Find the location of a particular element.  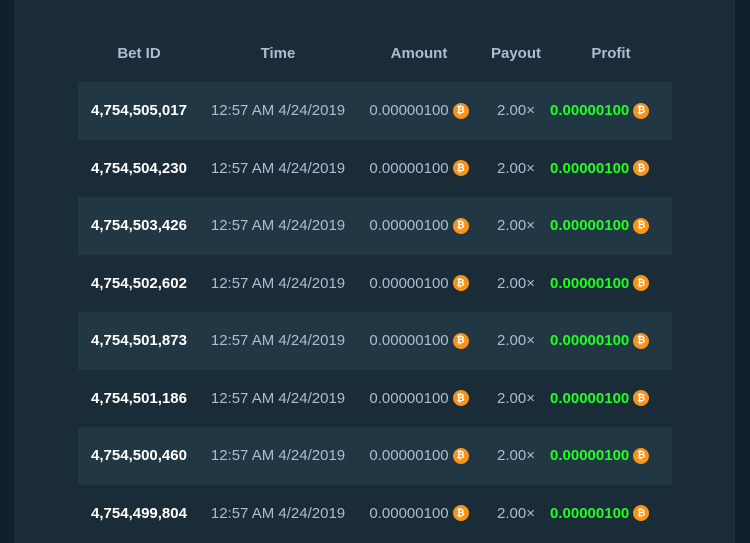

header-payout: Payout is located at coordinates (515, 53).